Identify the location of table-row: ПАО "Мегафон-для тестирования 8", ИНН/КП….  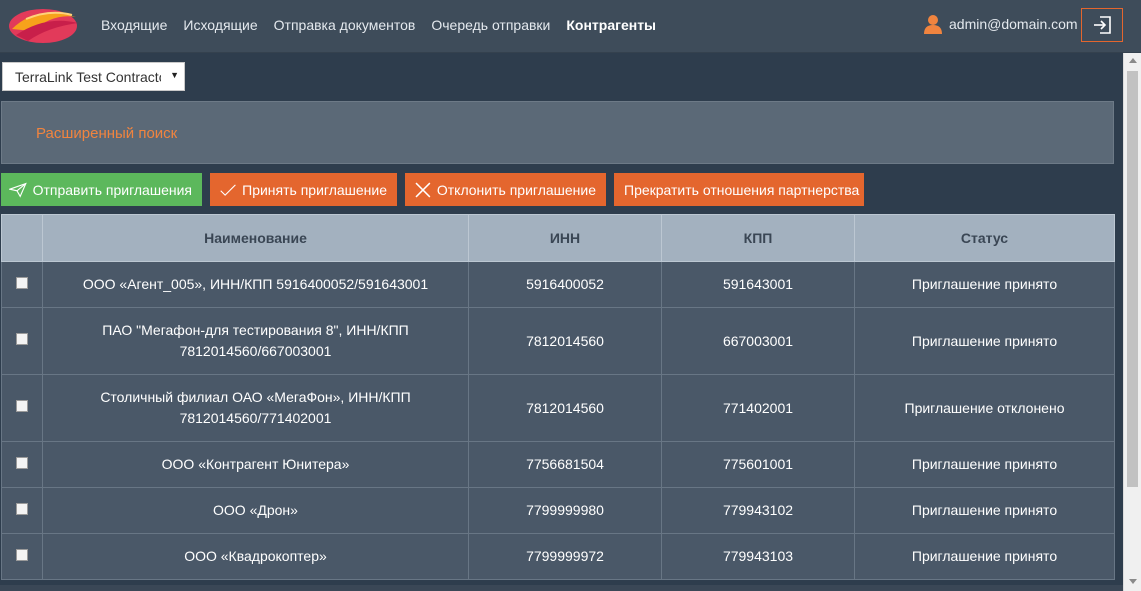
(558, 341).